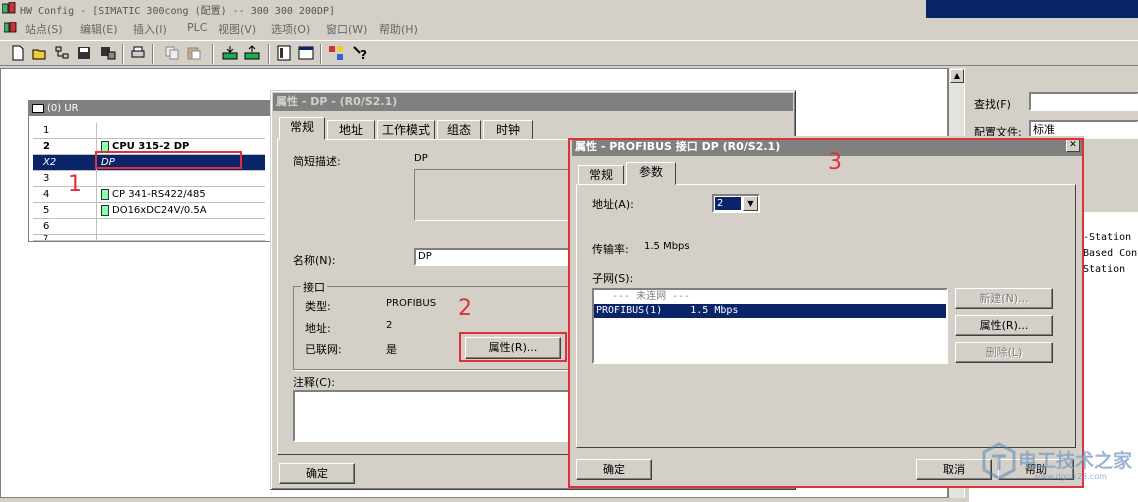  I want to click on menu-plc: PLC, so click(197, 27).